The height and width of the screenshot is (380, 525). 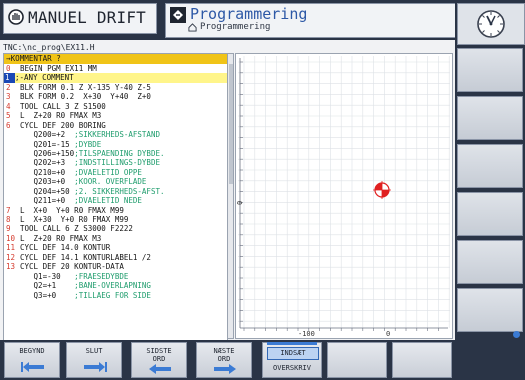 I want to click on home-icon, so click(x=192, y=27).